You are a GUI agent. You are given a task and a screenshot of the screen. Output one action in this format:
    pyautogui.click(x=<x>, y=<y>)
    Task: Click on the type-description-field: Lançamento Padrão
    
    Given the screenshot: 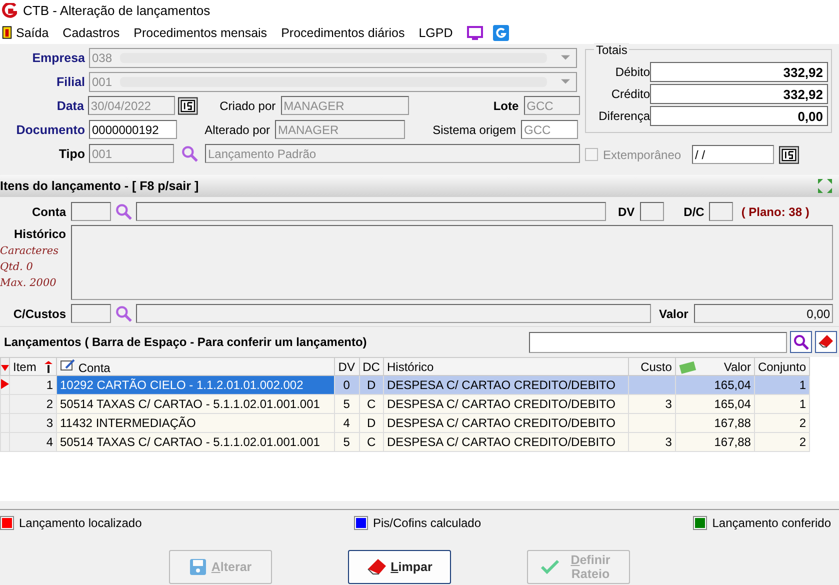 What is the action you would take?
    pyautogui.click(x=392, y=153)
    